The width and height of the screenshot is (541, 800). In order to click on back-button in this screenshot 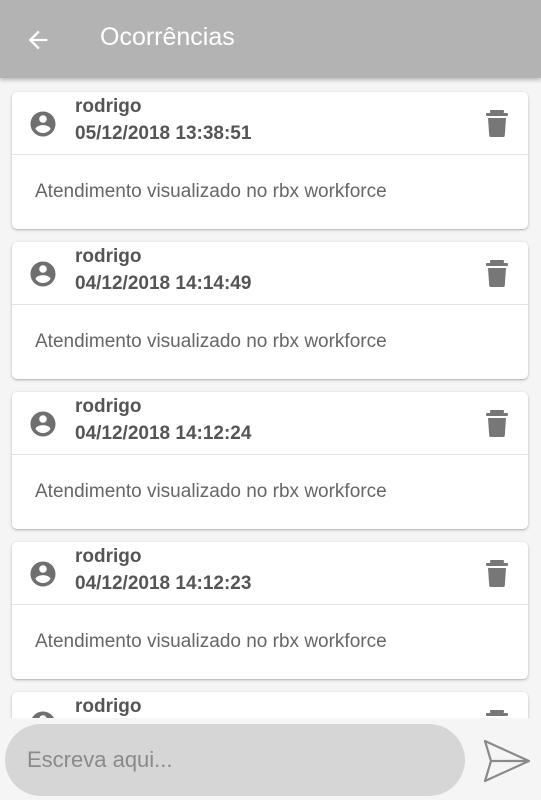, I will do `click(38, 40)`.